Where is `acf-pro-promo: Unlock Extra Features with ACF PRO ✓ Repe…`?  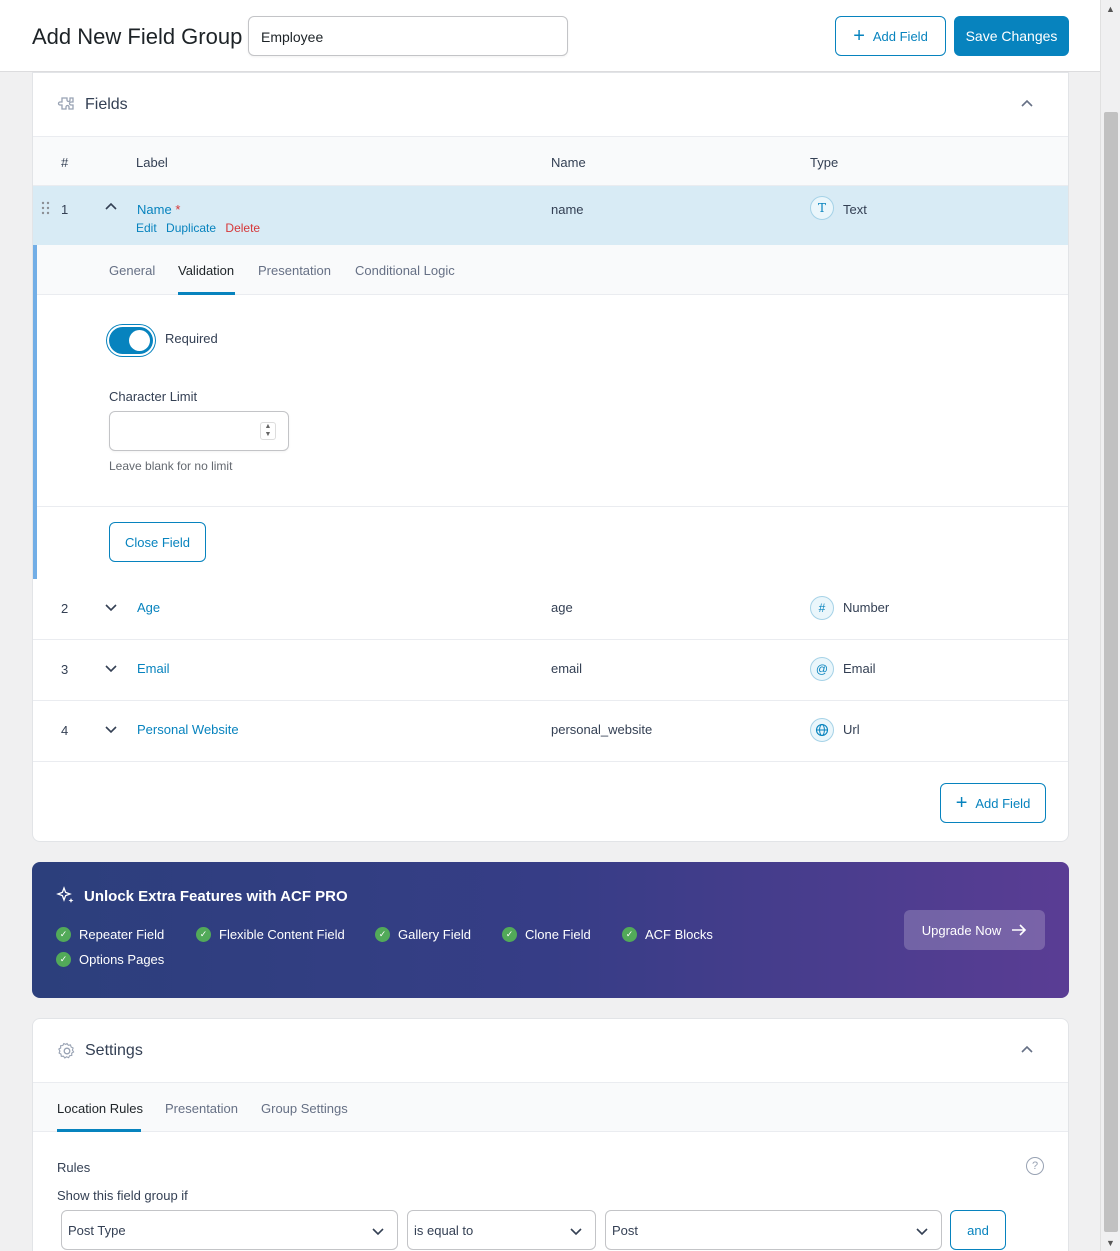
acf-pro-promo: Unlock Extra Features with ACF PRO ✓ Repe… is located at coordinates (550, 930).